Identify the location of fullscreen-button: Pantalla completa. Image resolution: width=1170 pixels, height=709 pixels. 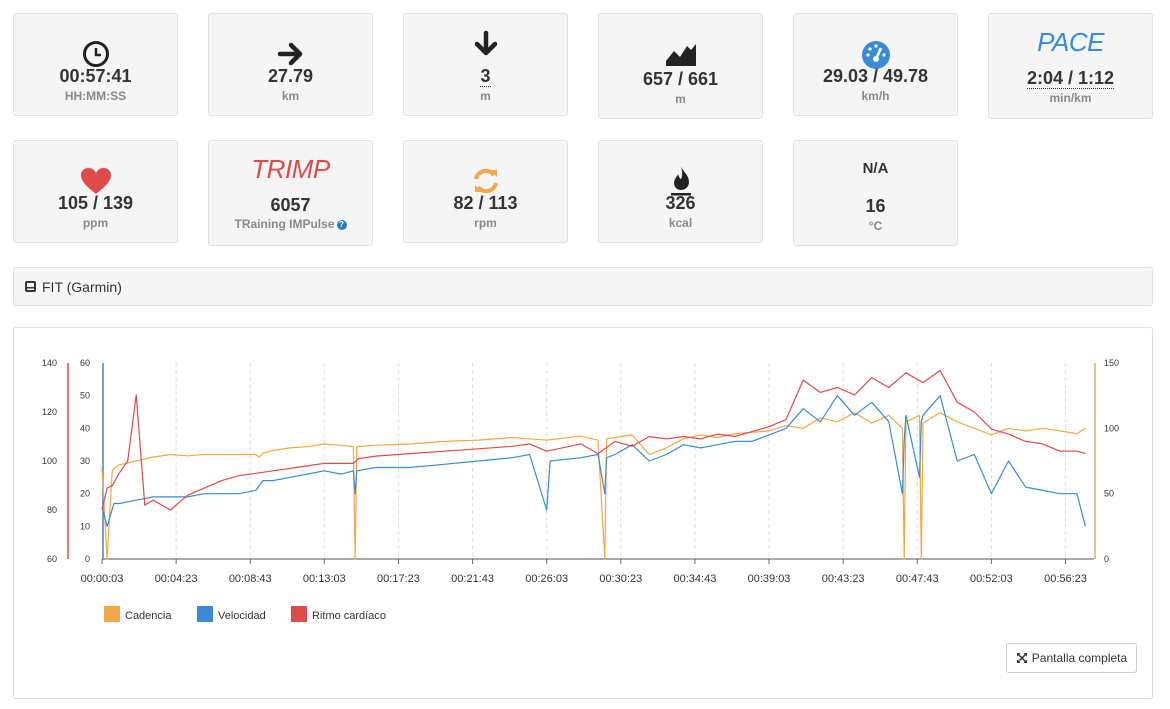
(1071, 658).